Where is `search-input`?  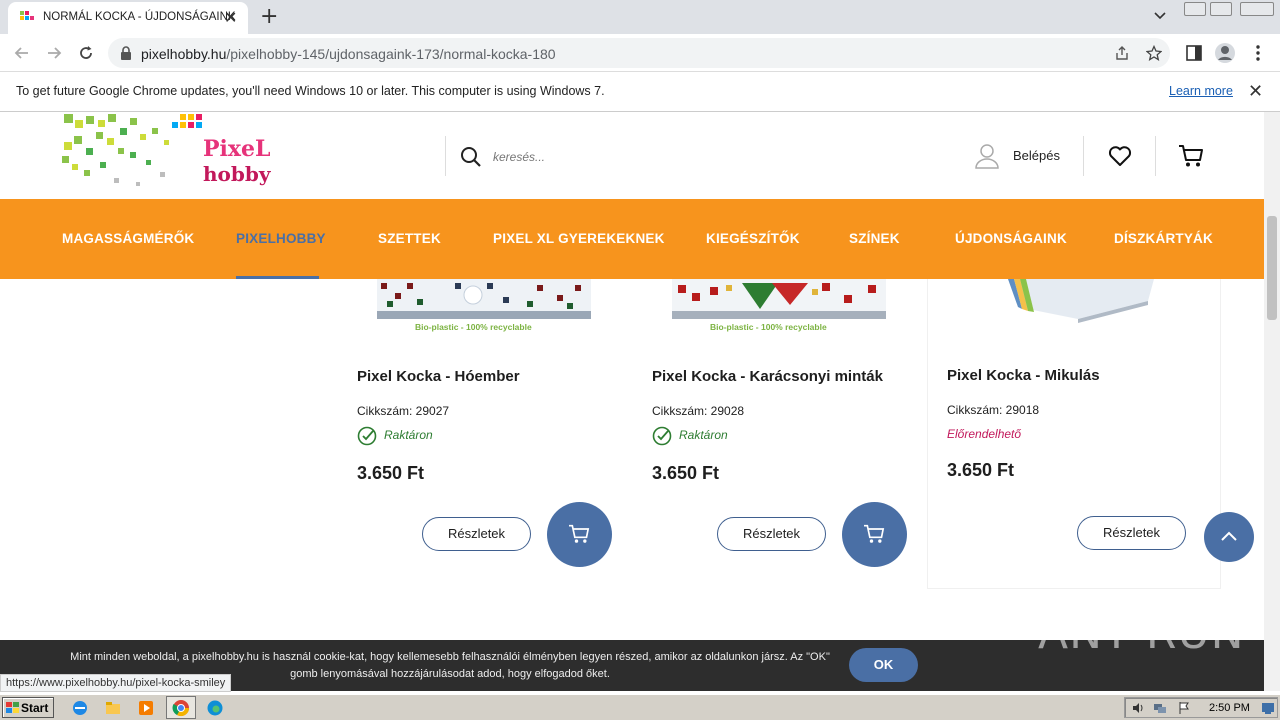 search-input is located at coordinates (643, 157).